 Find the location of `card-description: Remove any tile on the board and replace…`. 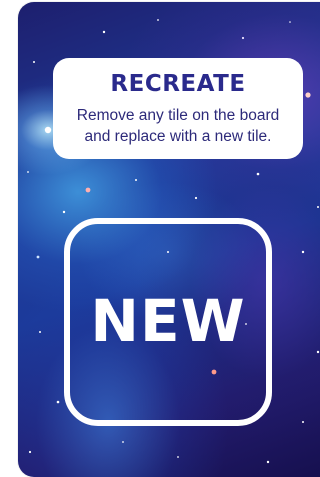

card-description: Remove any tile on the board and replace… is located at coordinates (178, 126).